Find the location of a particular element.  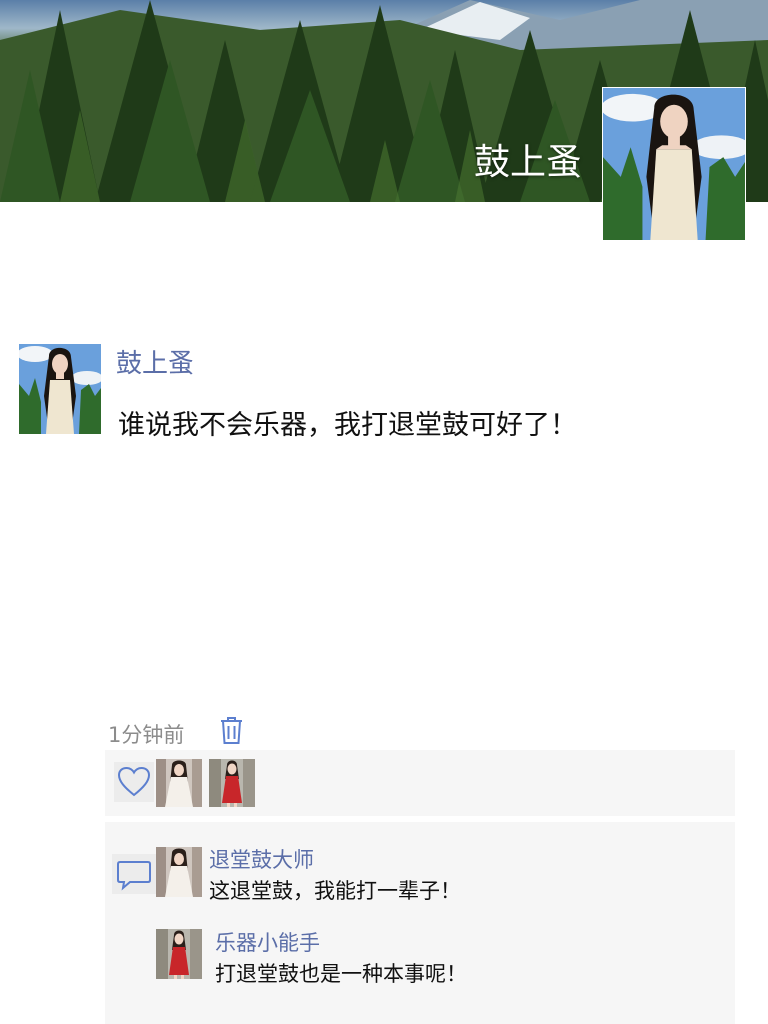

comment-text: 这退堂鼓，我能打一辈子！ is located at coordinates (335, 891).